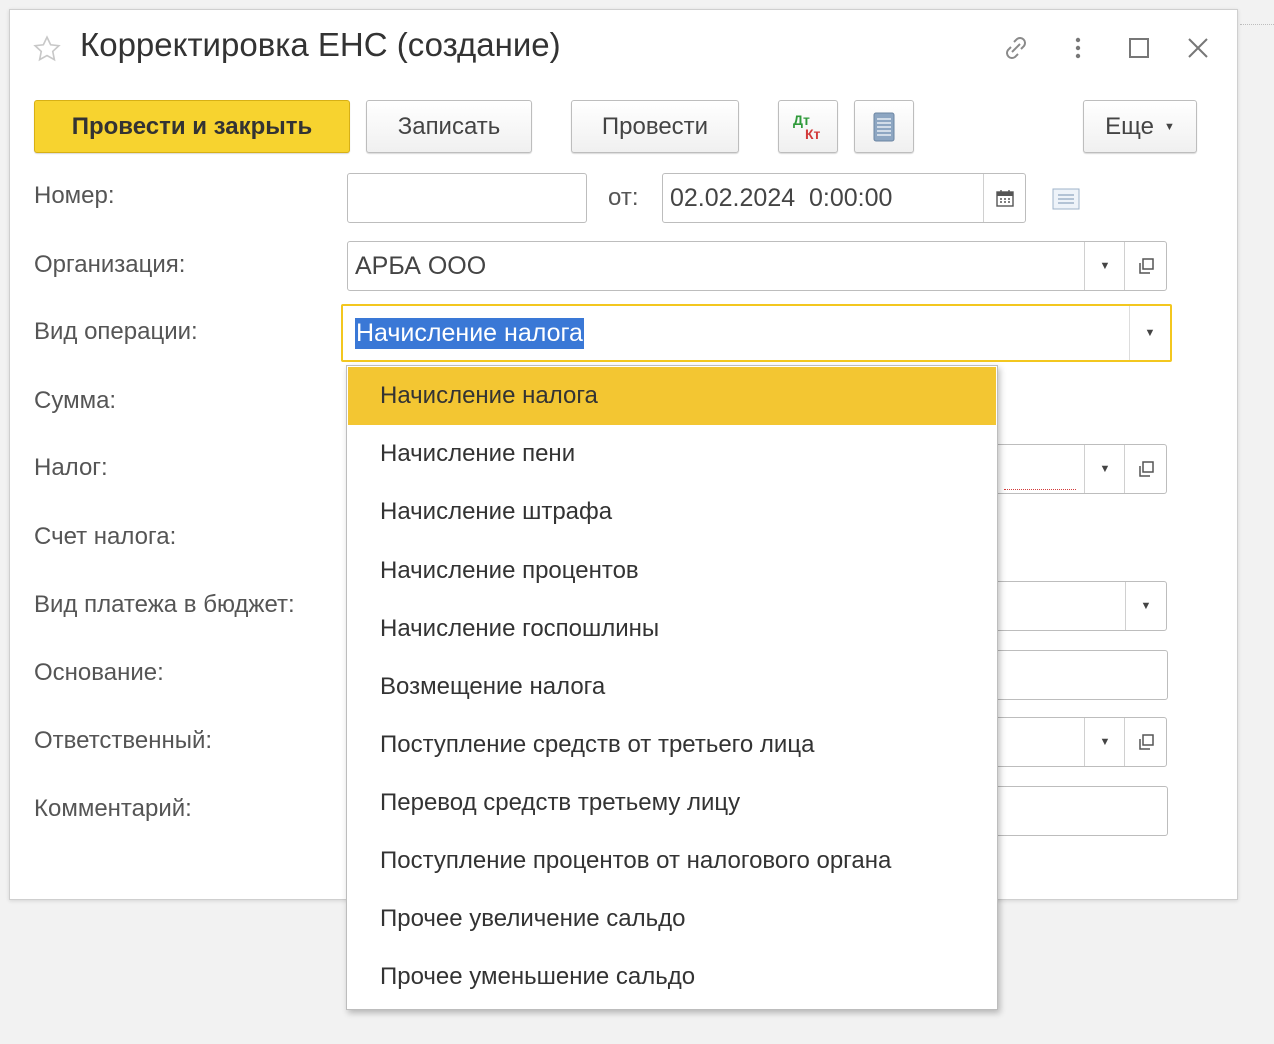 The height and width of the screenshot is (1044, 1274). What do you see at coordinates (1040, 489) in the screenshot?
I see `tax-required-underline` at bounding box center [1040, 489].